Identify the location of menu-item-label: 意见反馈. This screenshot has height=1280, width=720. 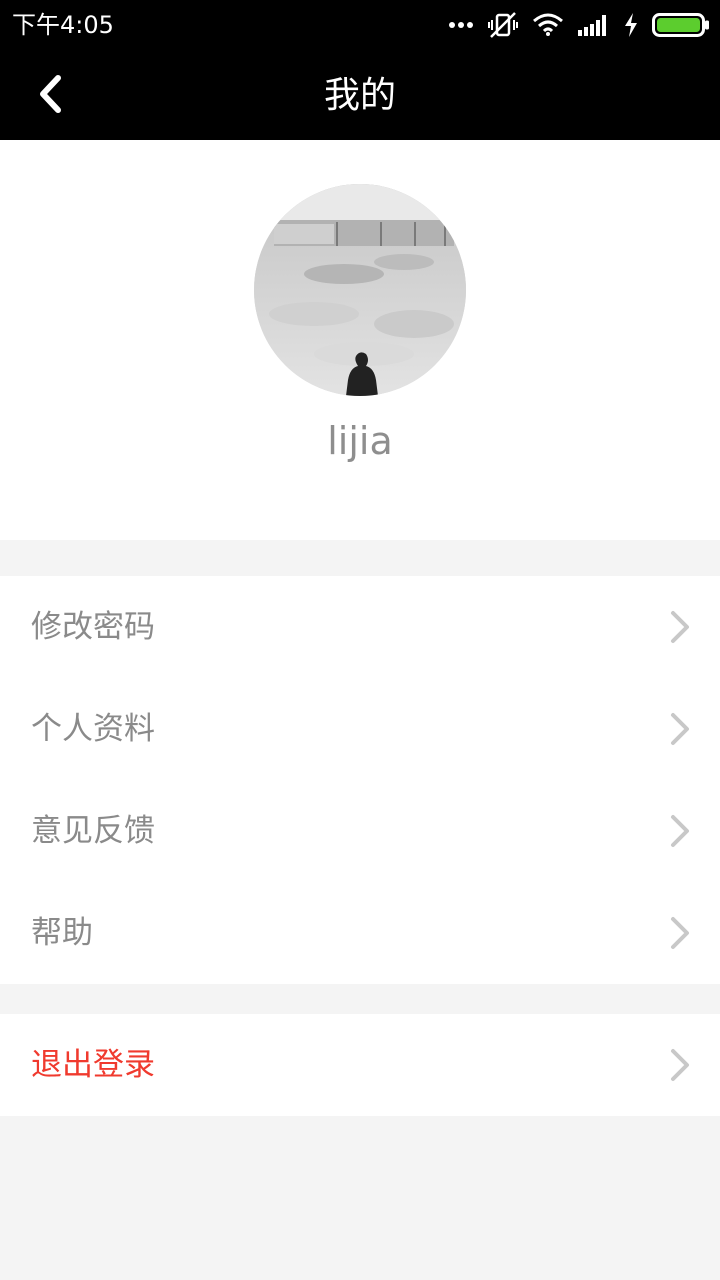
(93, 831).